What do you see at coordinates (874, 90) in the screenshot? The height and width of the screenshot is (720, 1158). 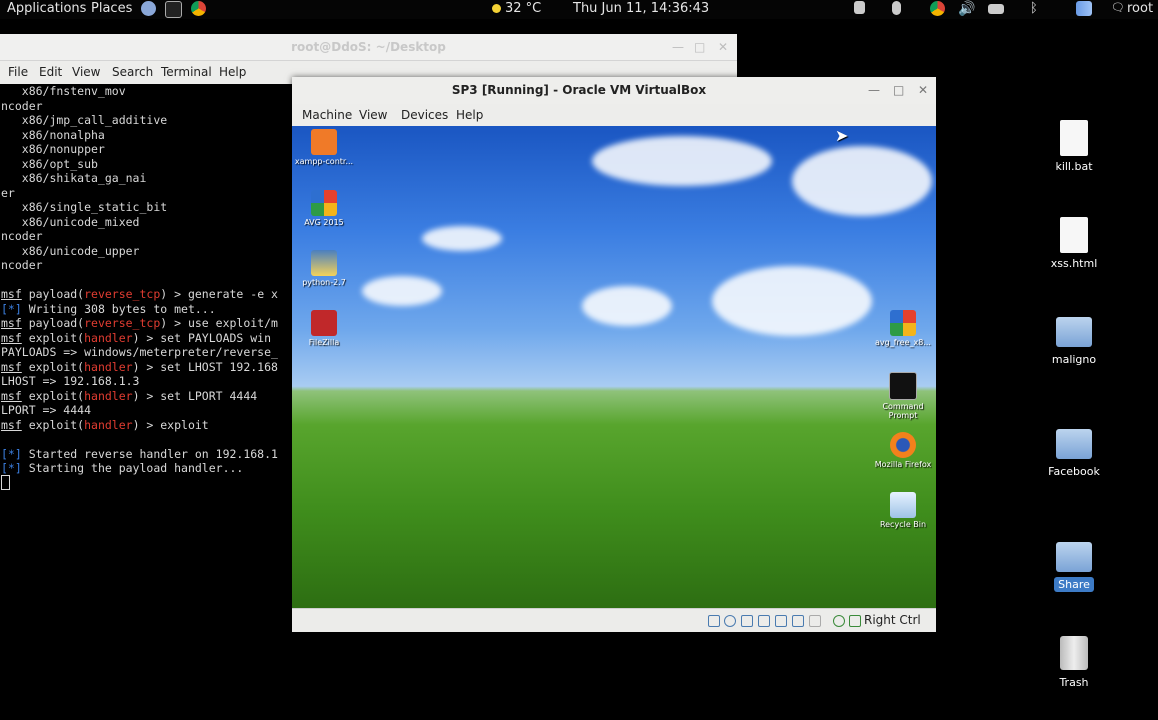 I see `vbox-minimize-button: —` at bounding box center [874, 90].